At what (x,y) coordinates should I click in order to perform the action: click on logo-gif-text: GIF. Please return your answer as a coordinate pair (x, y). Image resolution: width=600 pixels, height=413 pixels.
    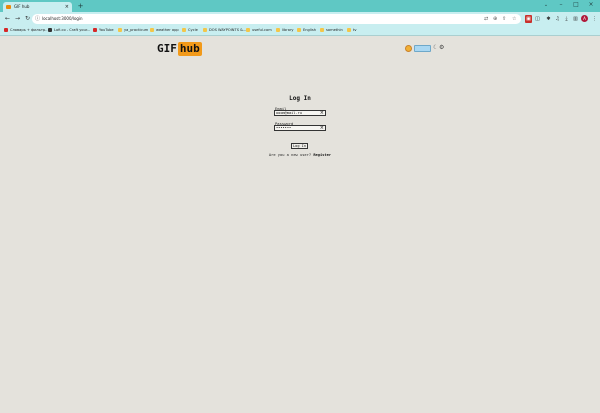
    Looking at the image, I should click on (167, 48).